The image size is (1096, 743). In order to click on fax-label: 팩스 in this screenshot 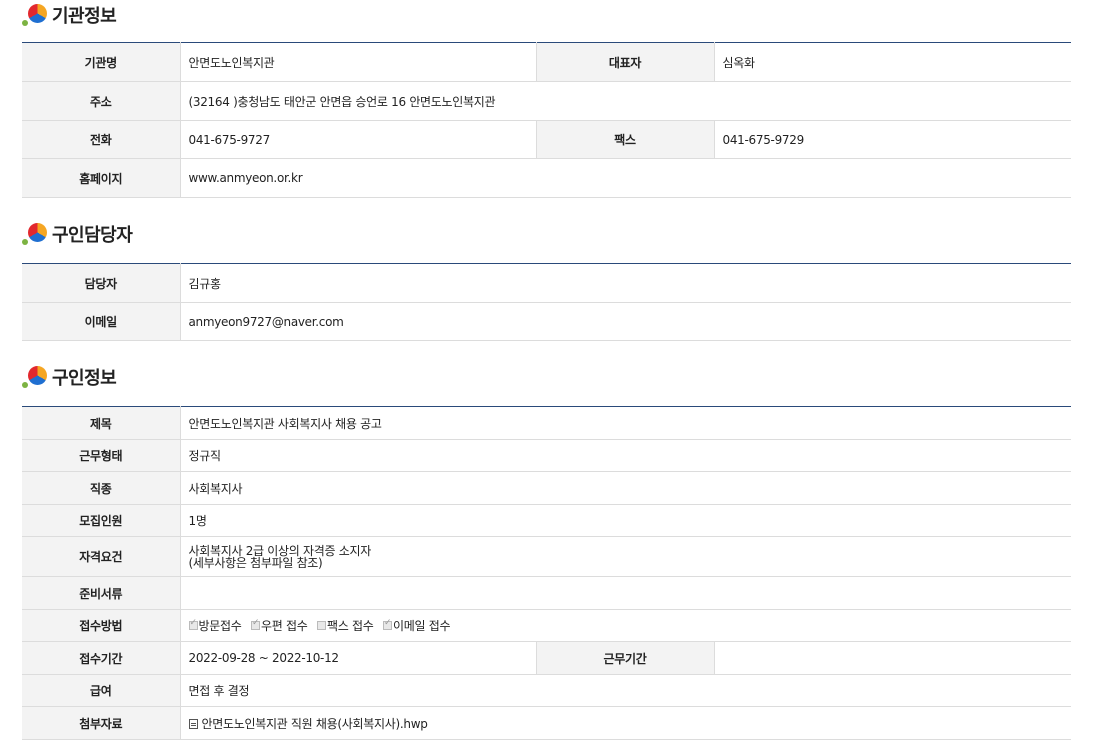, I will do `click(625, 139)`.